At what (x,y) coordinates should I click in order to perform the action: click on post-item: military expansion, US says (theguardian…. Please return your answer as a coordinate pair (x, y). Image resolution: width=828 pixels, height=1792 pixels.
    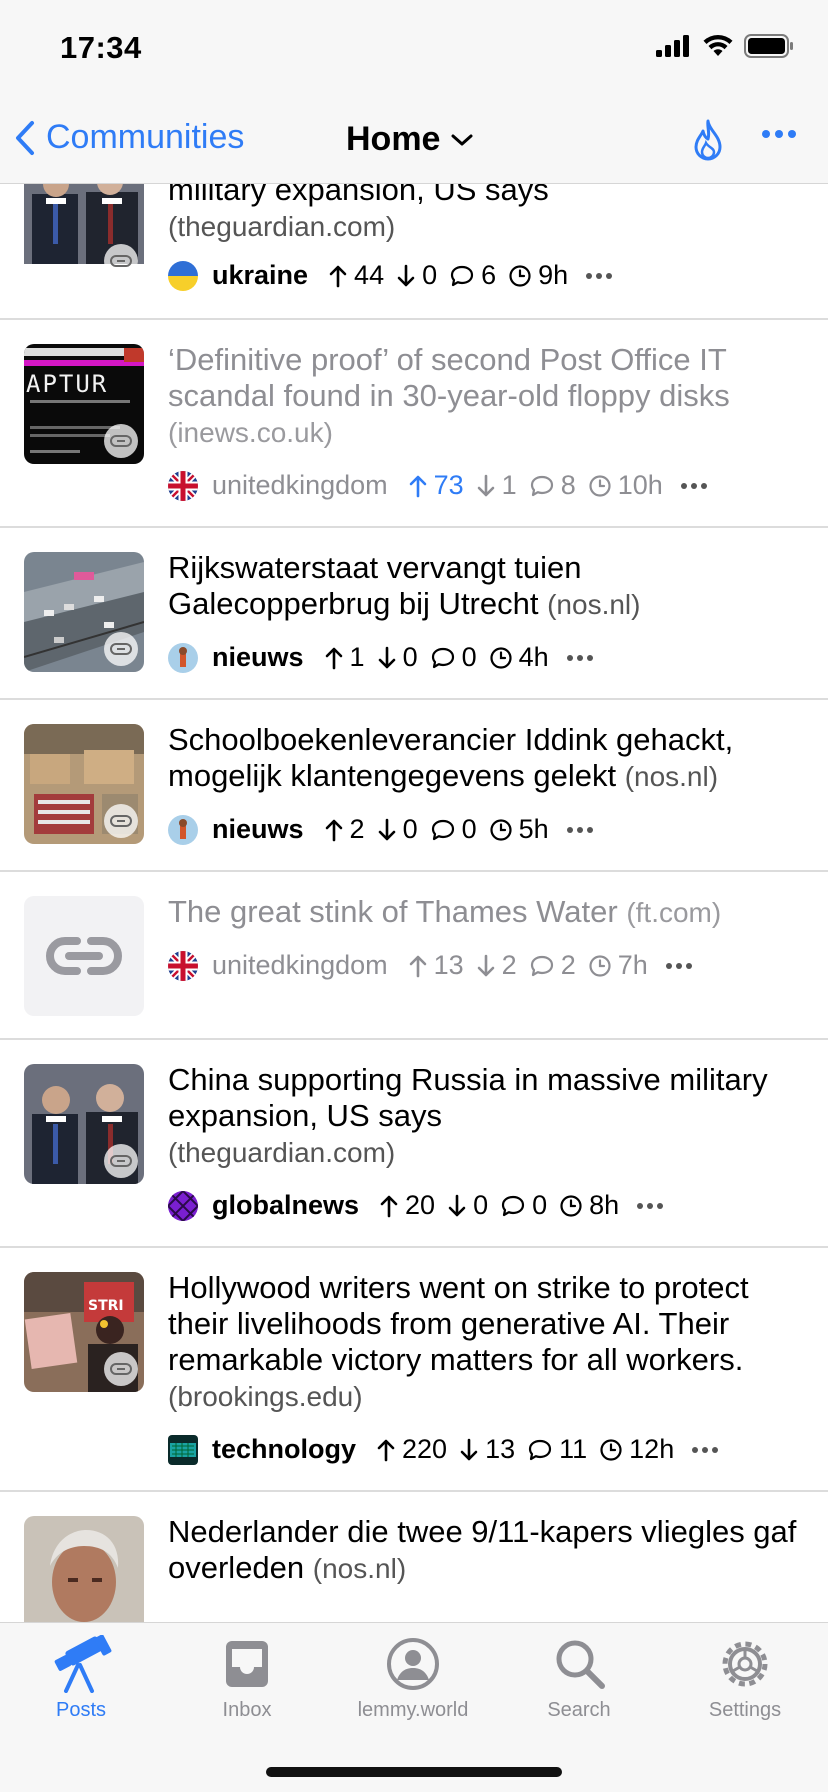
    Looking at the image, I should click on (414, 252).